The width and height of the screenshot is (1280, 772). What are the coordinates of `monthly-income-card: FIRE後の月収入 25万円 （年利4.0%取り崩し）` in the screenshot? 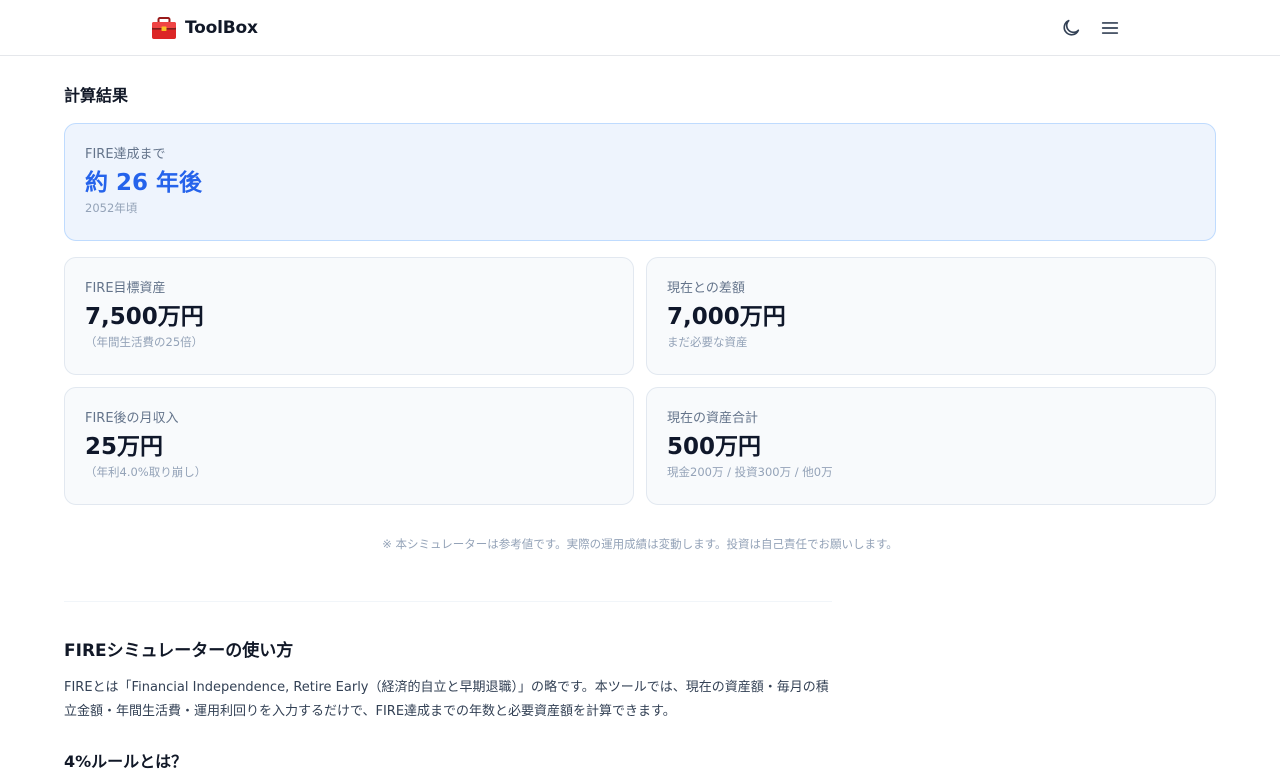 It's located at (349, 446).